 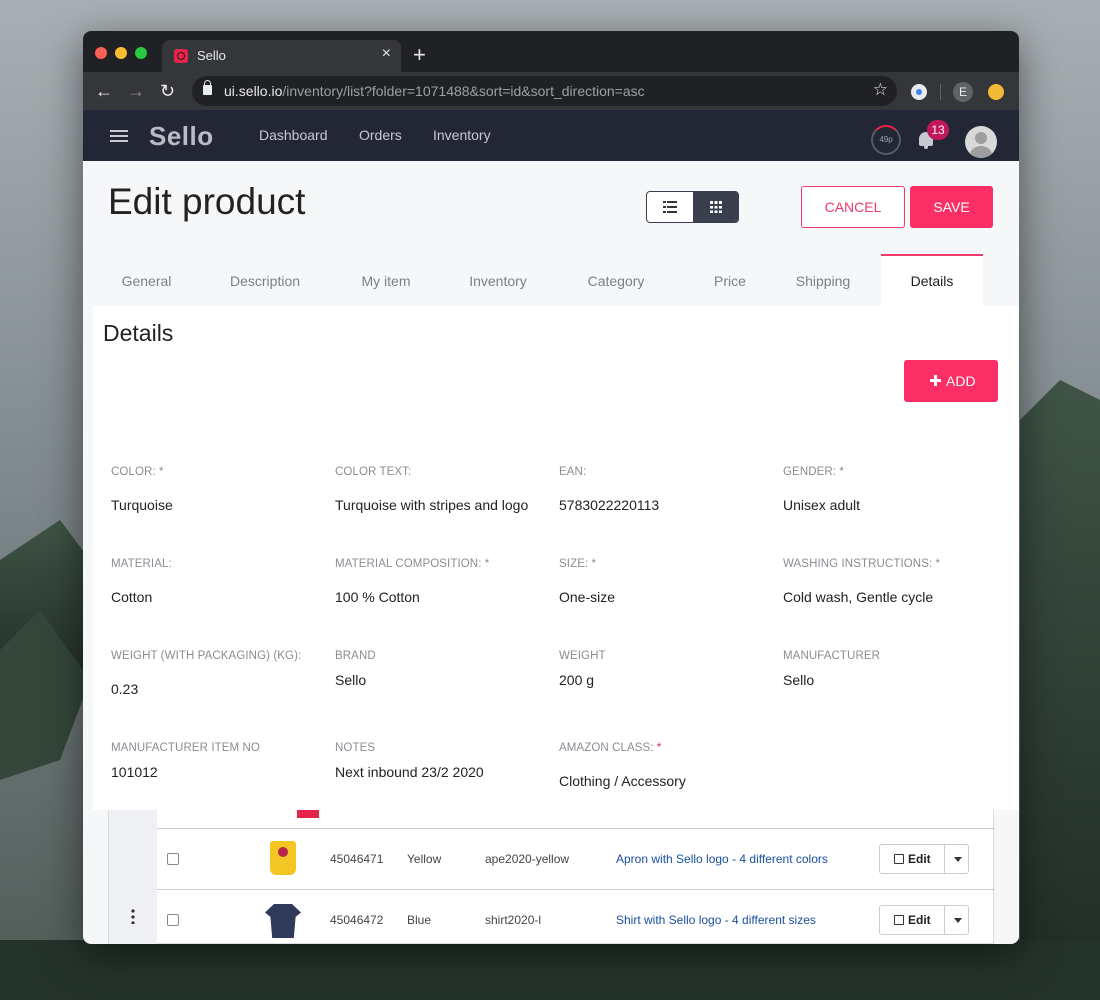 What do you see at coordinates (386, 280) in the screenshot?
I see `tab-my-item: My item` at bounding box center [386, 280].